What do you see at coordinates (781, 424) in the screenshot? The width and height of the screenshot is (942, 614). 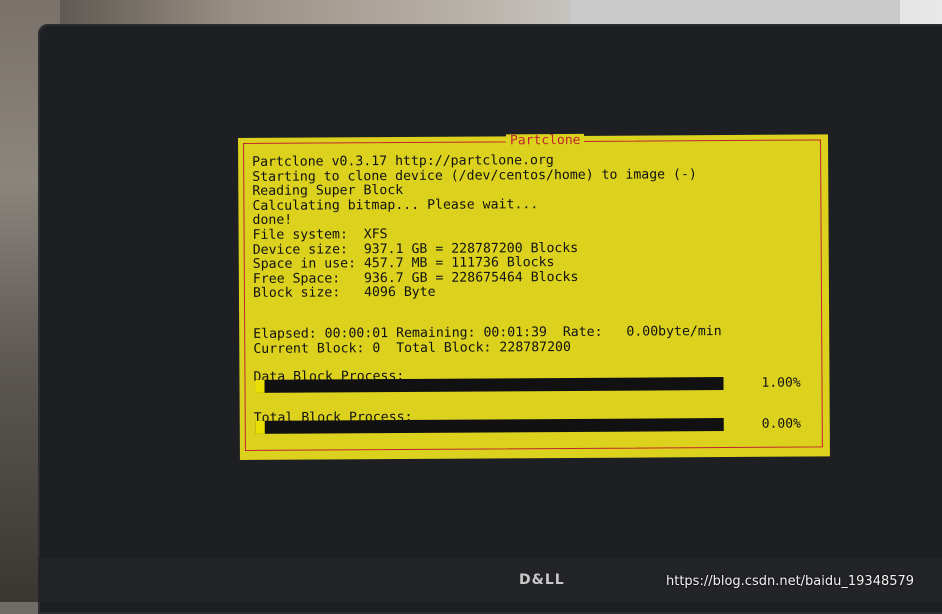 I see `total-process-percent: 0.00%` at bounding box center [781, 424].